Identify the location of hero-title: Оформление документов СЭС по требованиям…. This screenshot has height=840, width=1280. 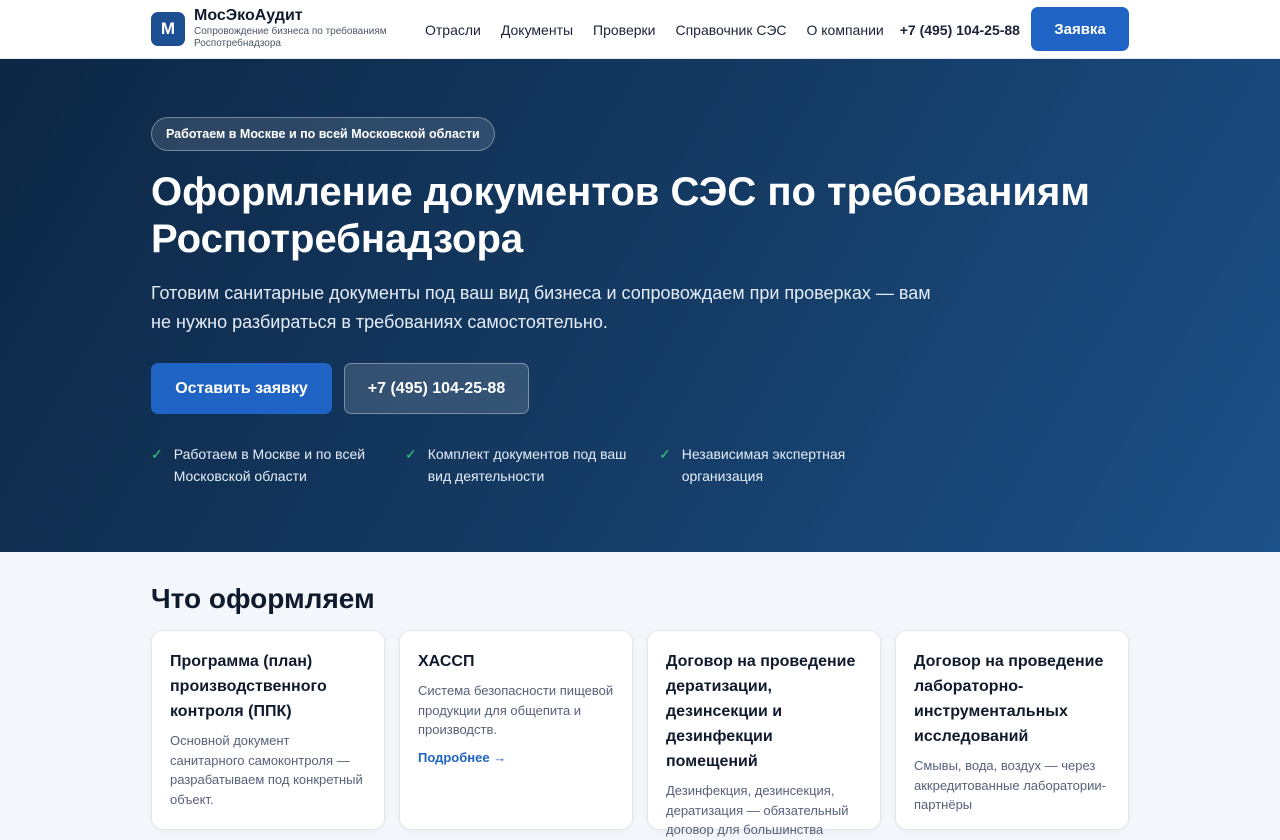
(620, 215).